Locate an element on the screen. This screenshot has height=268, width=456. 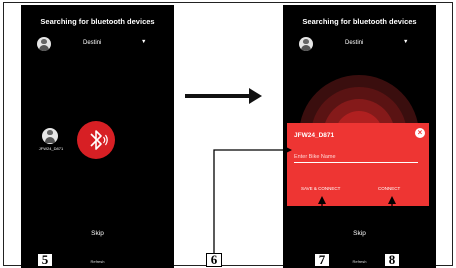
close-icon: × is located at coordinates (420, 133).